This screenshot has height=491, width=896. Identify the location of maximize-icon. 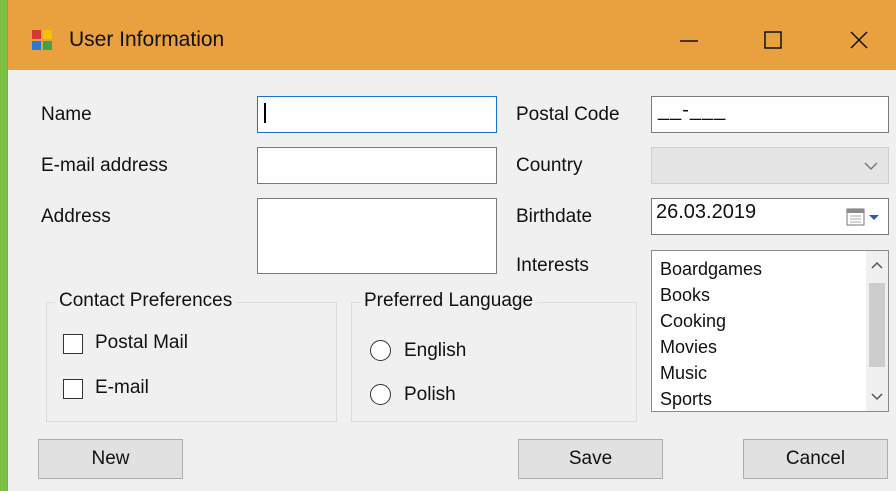
(773, 40).